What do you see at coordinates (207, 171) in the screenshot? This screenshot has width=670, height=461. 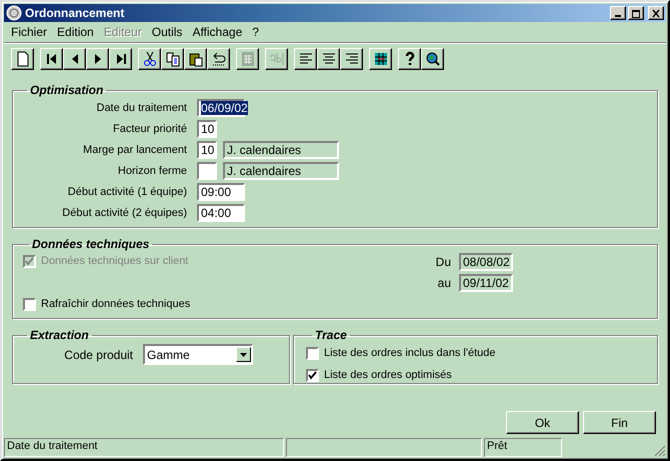 I see `input-field` at bounding box center [207, 171].